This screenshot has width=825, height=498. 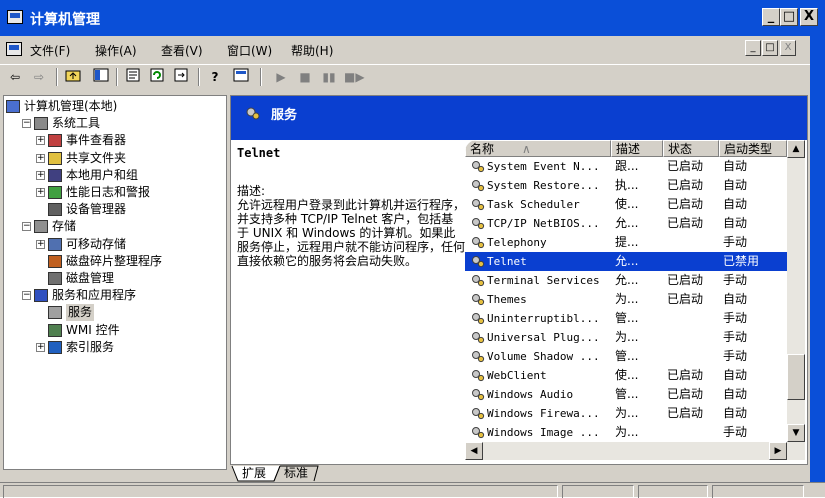 What do you see at coordinates (788, 48) in the screenshot?
I see `mdi-close-button: X` at bounding box center [788, 48].